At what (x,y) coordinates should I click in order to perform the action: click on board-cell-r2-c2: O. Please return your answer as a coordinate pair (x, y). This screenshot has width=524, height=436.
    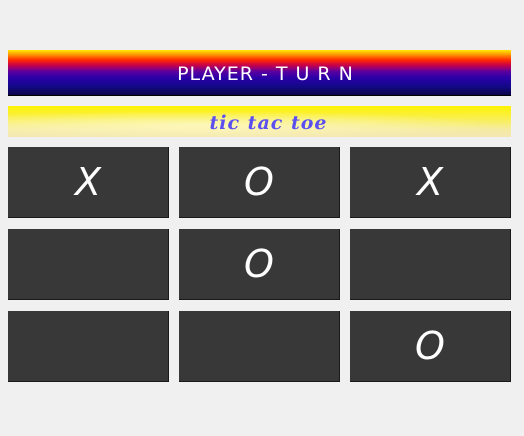
    Looking at the image, I should click on (259, 264).